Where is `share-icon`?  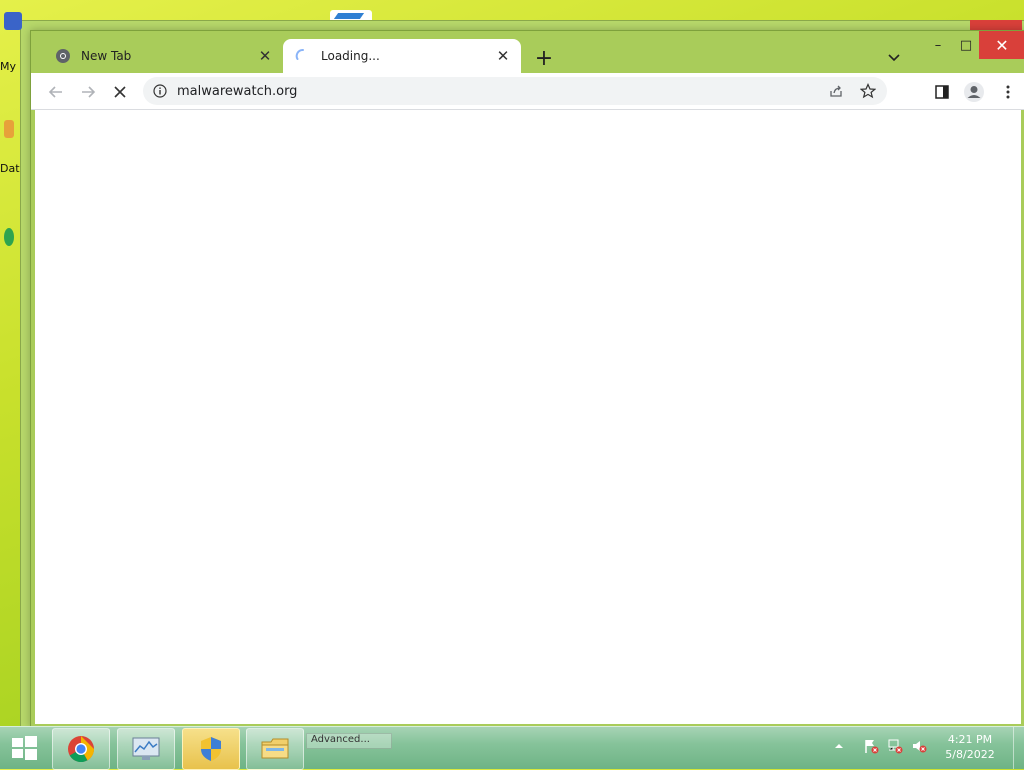
share-icon is located at coordinates (836, 91).